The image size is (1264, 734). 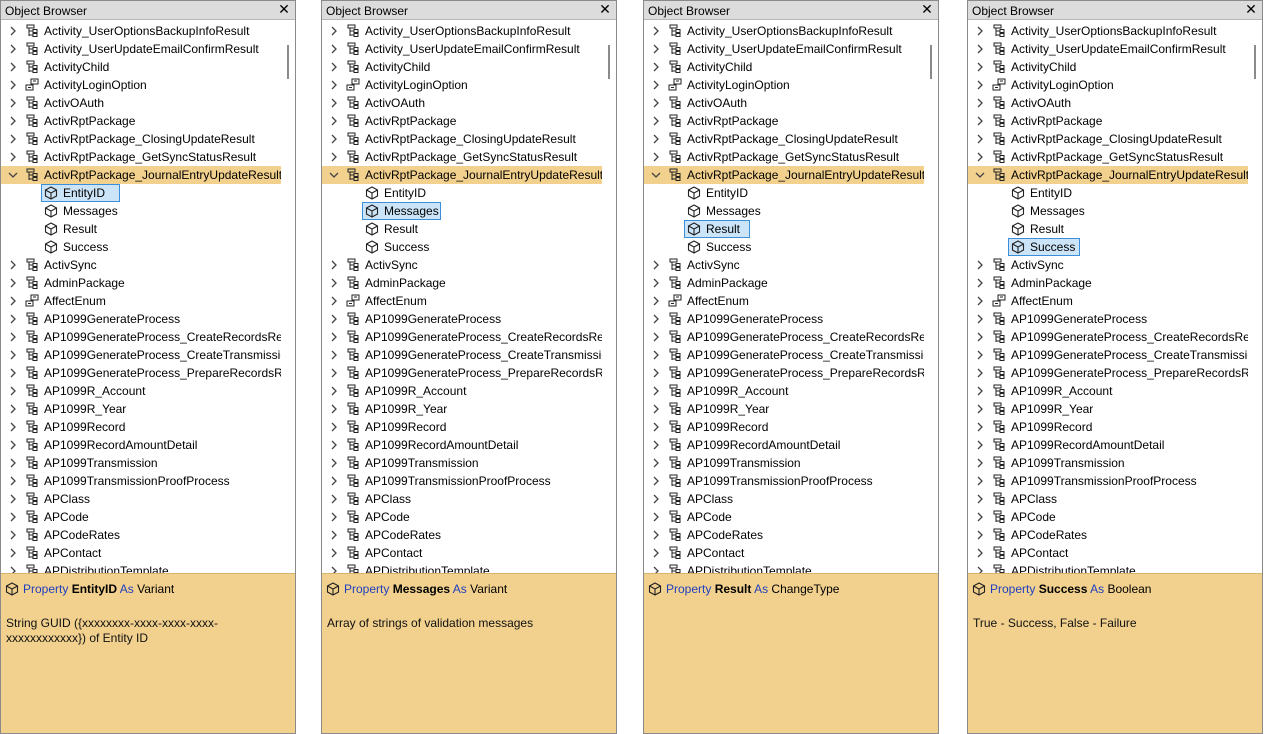 What do you see at coordinates (142, 283) in the screenshot?
I see `tree-row: AdminPackage` at bounding box center [142, 283].